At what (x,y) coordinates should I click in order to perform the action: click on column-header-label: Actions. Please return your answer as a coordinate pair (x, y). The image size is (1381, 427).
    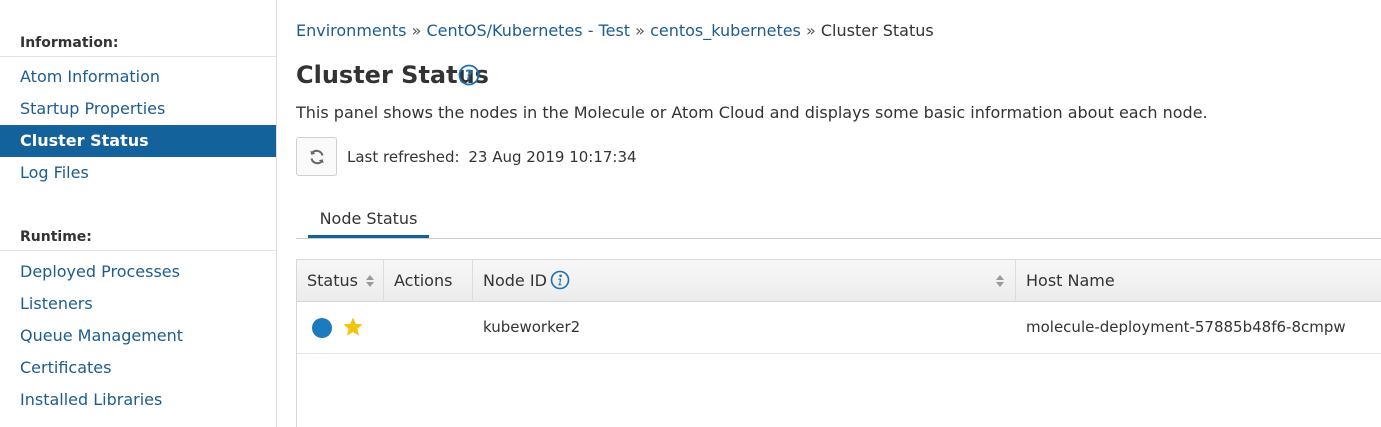
    Looking at the image, I should click on (423, 280).